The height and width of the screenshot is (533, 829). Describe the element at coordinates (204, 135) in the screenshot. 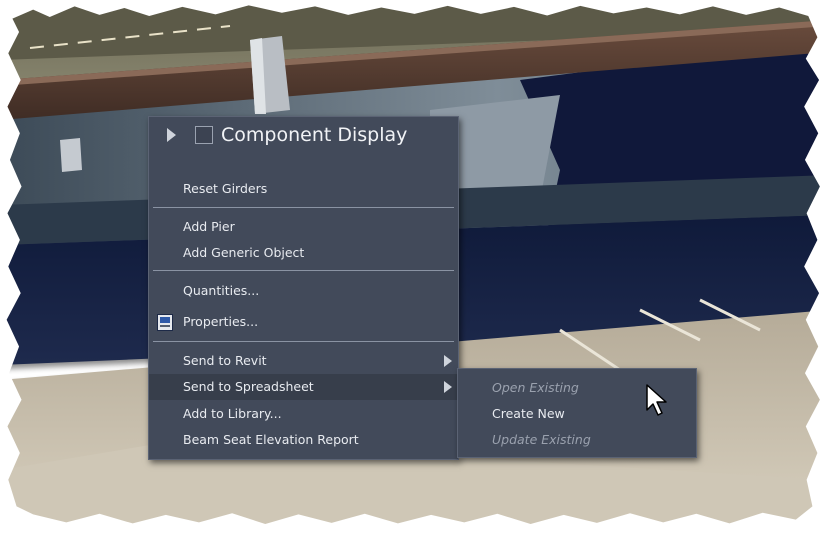

I see `checkbox-icon` at that location.